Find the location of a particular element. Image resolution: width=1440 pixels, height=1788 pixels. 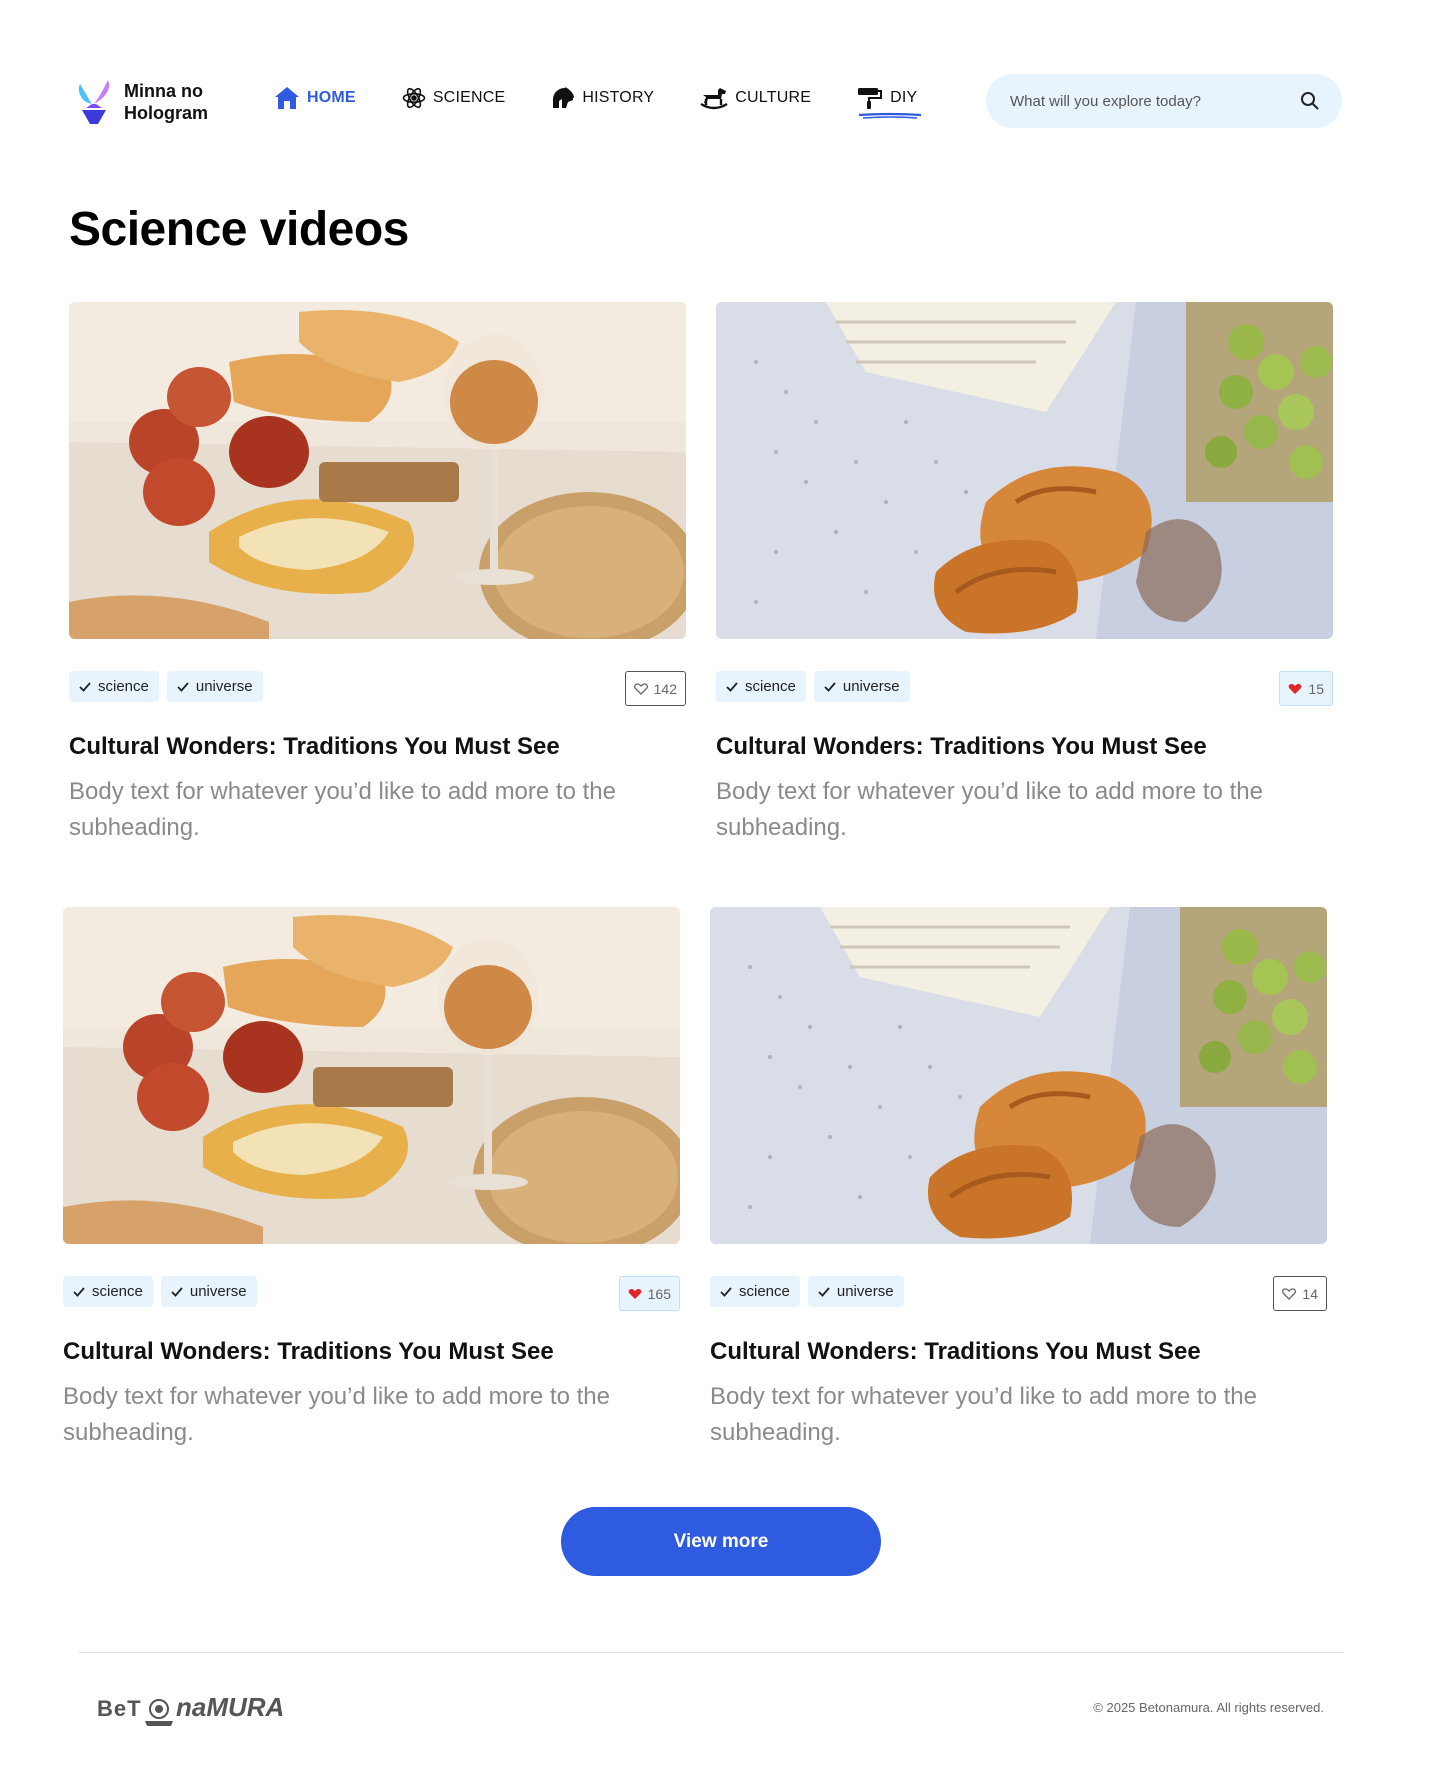

nav-home: HOME is located at coordinates (315, 98).